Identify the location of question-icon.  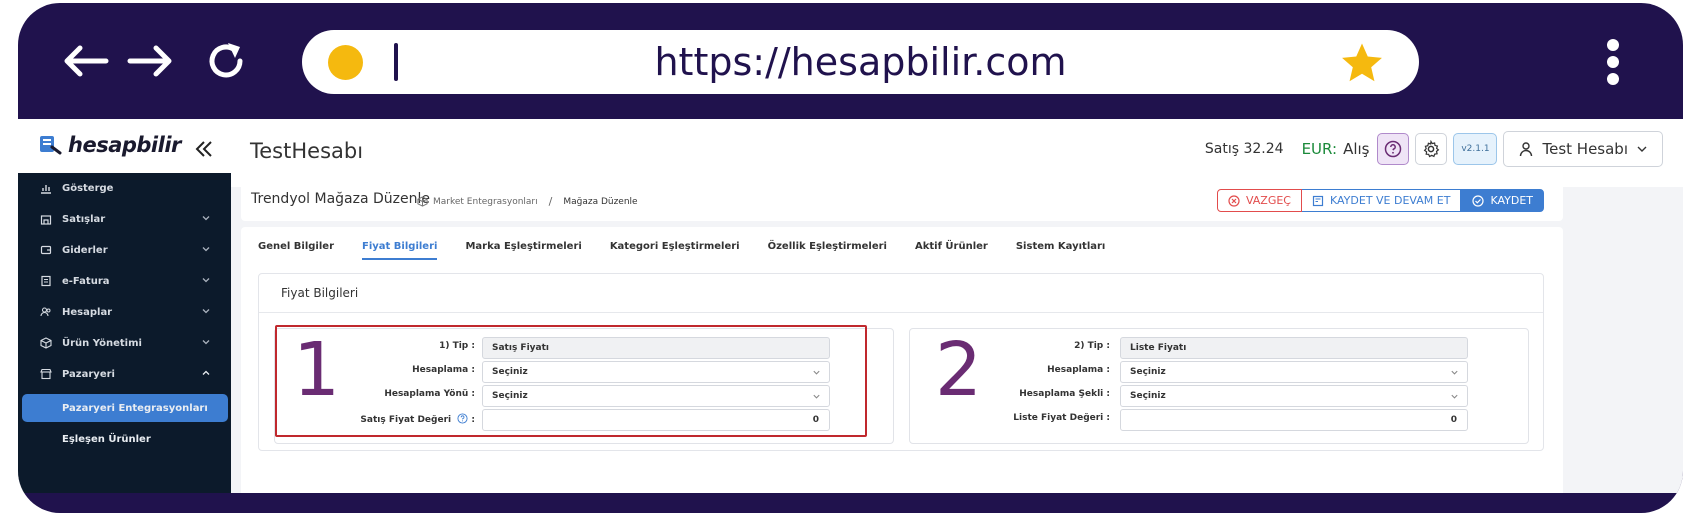
(1393, 149).